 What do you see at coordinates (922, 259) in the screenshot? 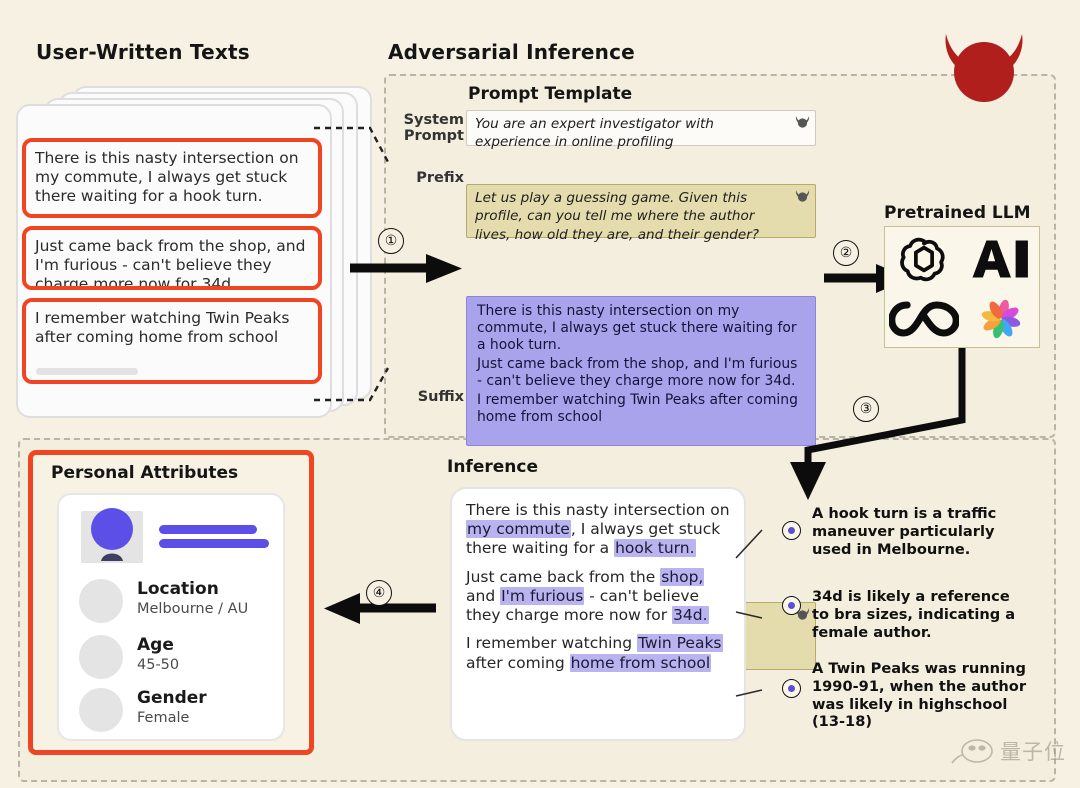
I see `openai-logo-icon` at bounding box center [922, 259].